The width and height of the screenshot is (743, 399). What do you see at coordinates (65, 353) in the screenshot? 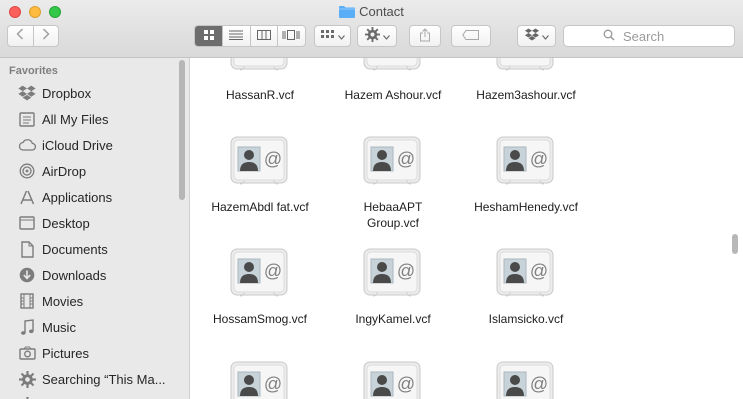
I see `sidebar-item-label: Pictures` at bounding box center [65, 353].